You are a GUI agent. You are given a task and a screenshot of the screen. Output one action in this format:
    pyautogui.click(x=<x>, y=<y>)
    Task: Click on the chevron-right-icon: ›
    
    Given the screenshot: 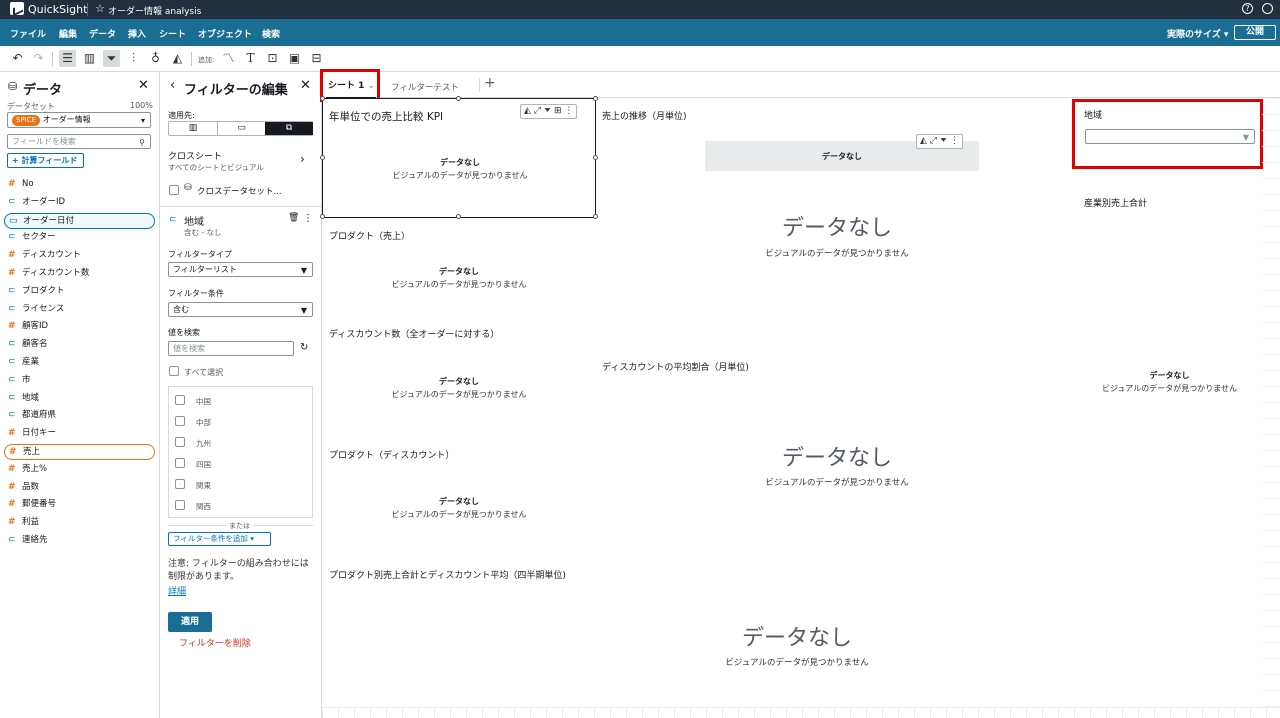 What is the action you would take?
    pyautogui.click(x=302, y=159)
    